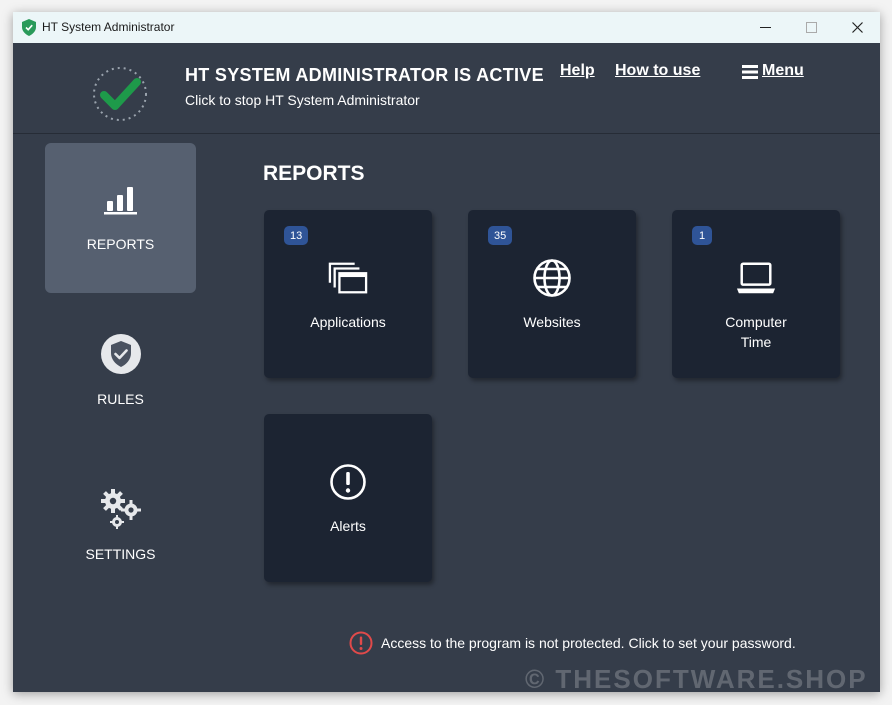 The height and width of the screenshot is (705, 892). What do you see at coordinates (108, 27) in the screenshot?
I see `window-title: HT System Administrator` at bounding box center [108, 27].